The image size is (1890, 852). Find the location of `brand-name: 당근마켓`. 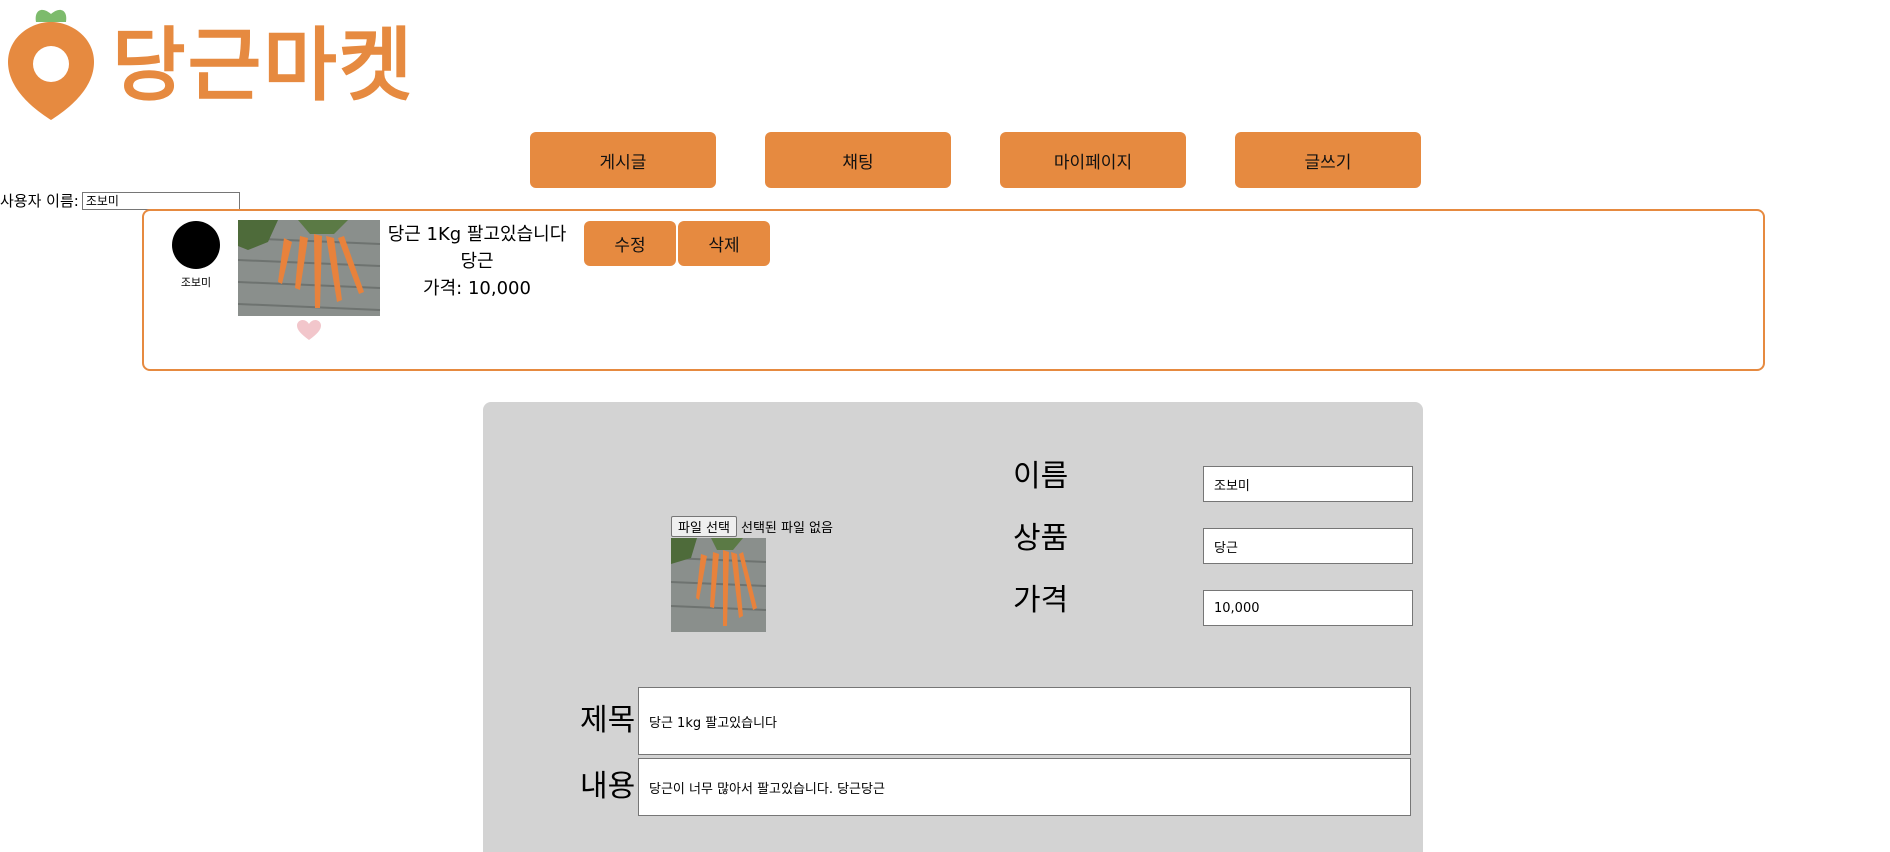

brand-name: 당근마켓 is located at coordinates (263, 65).